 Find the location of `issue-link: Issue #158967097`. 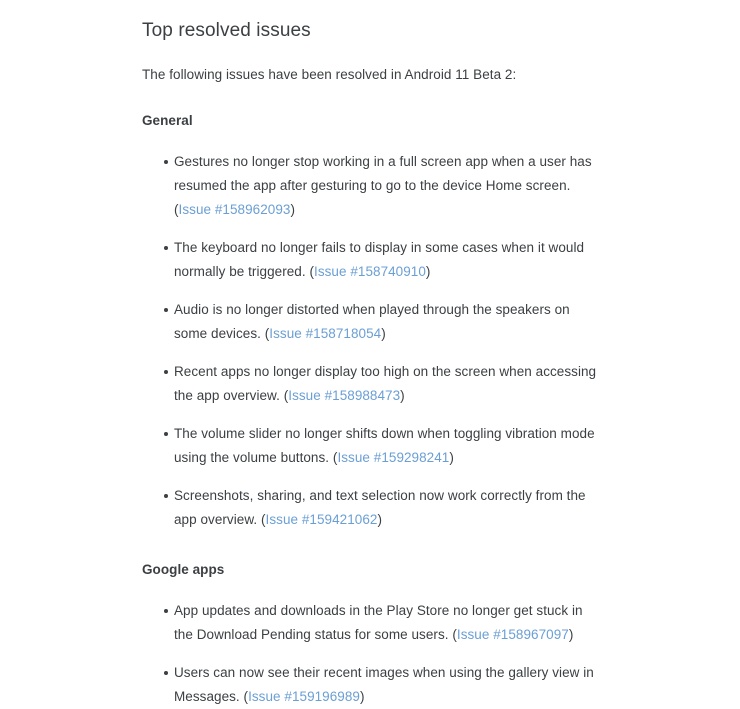

issue-link: Issue #158967097 is located at coordinates (513, 634).